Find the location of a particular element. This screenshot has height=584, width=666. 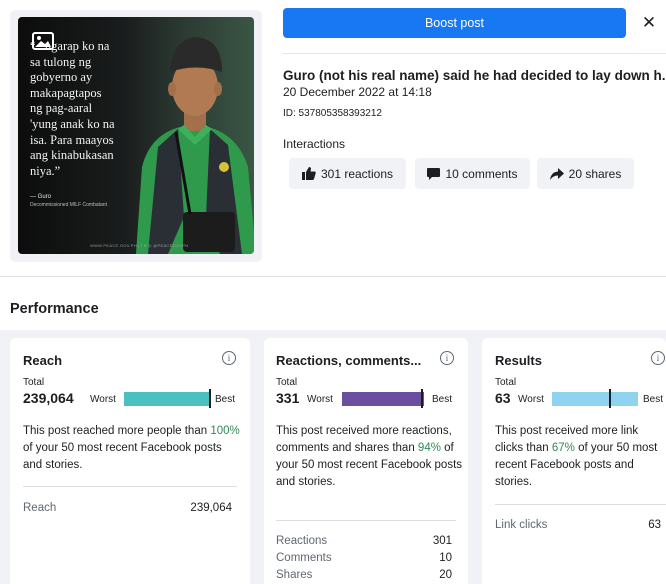

boost-post-button: Boost post is located at coordinates (454, 23).